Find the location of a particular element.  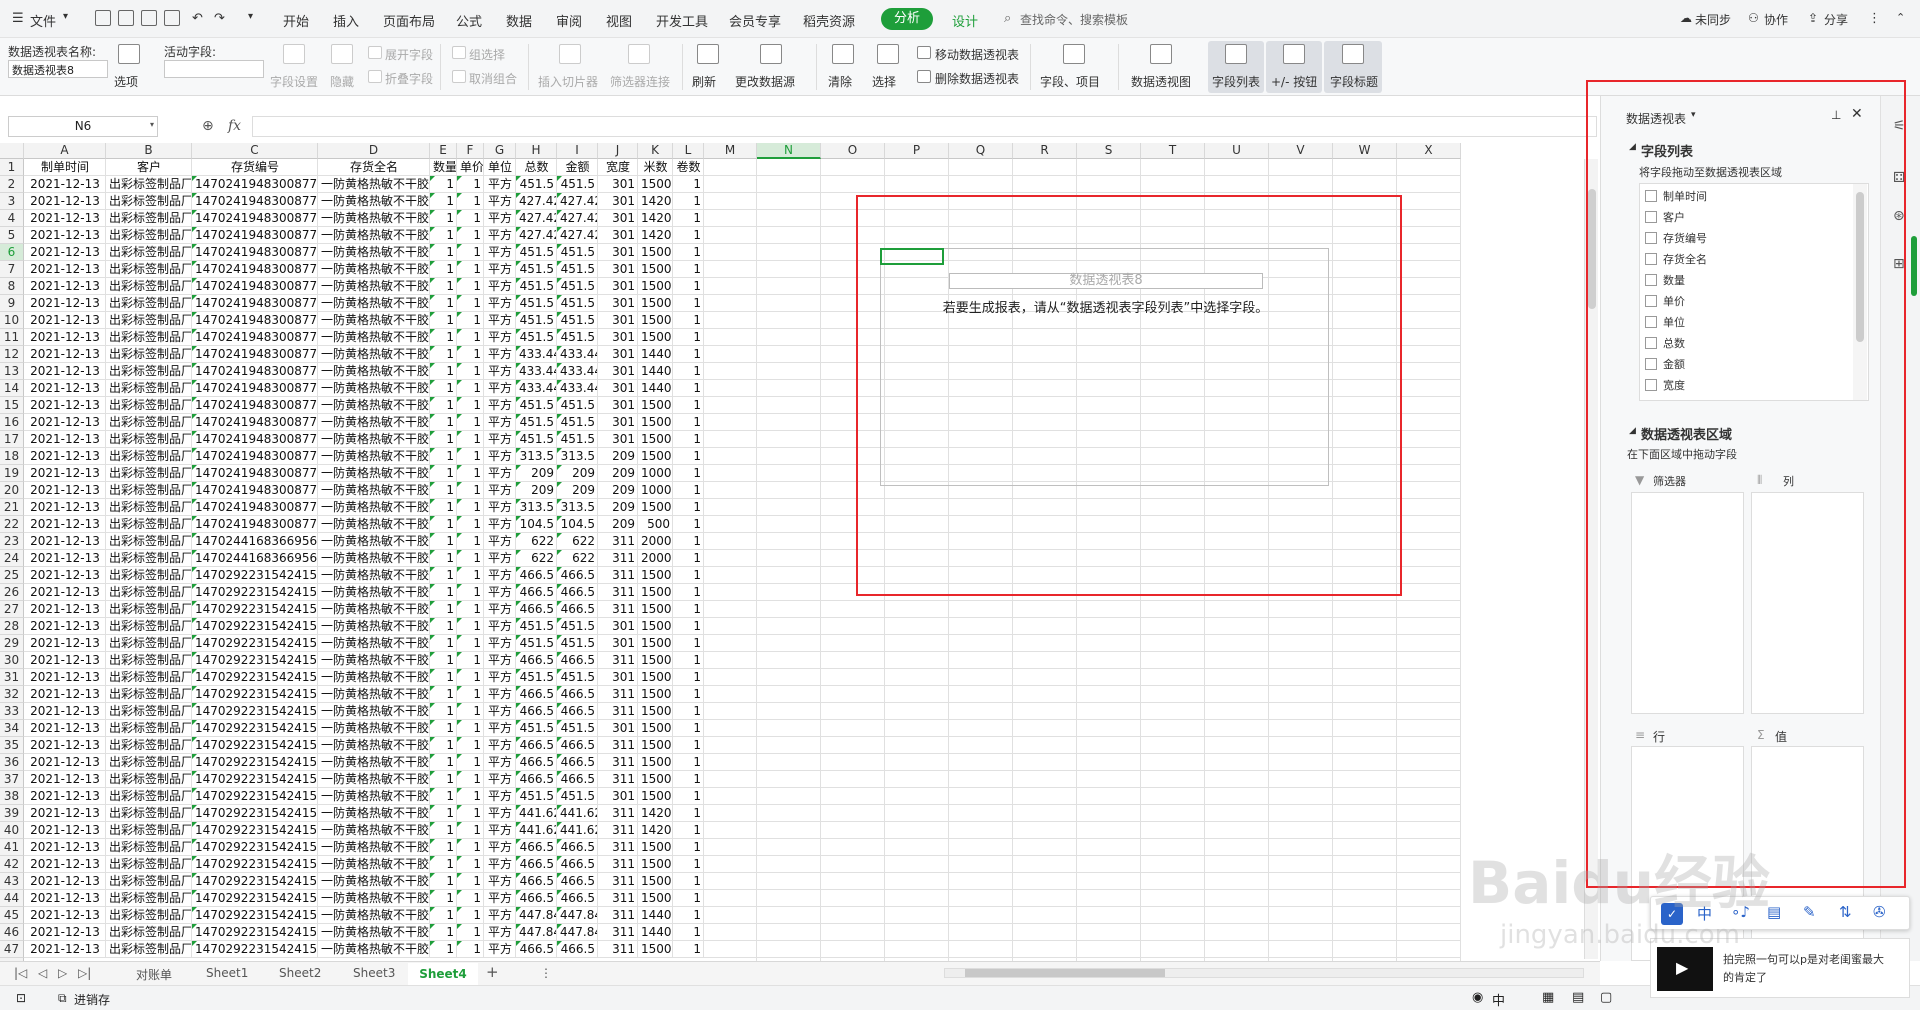

refresh-icon is located at coordinates (708, 54).